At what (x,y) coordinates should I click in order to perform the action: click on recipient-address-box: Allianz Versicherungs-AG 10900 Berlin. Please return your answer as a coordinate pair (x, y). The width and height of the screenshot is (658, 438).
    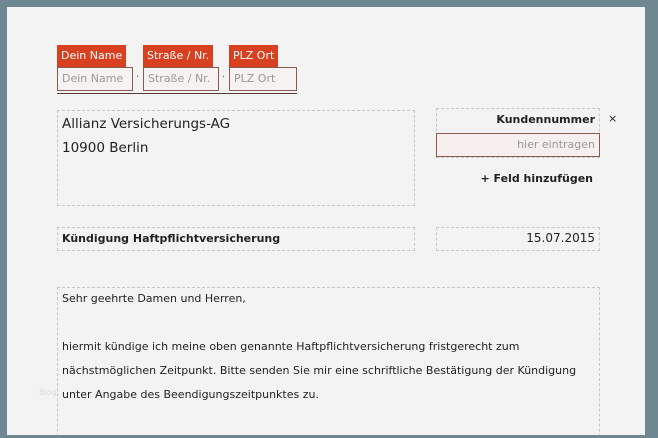
    Looking at the image, I should click on (236, 158).